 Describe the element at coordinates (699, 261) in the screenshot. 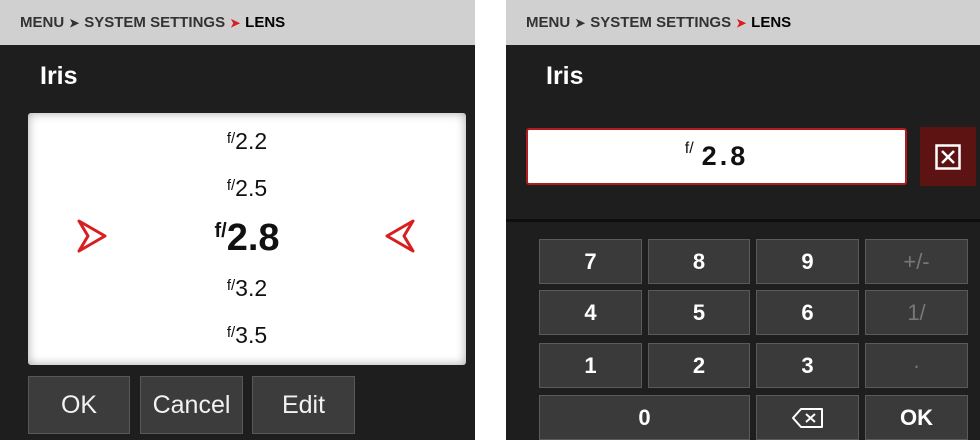

I see `key-8: 8` at that location.